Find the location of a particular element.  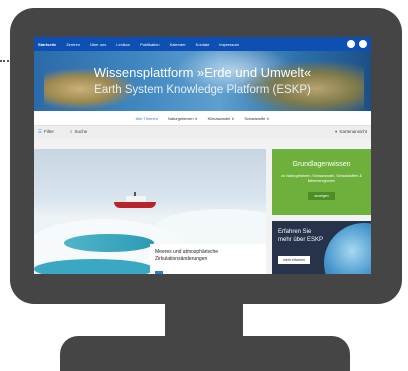

nav-item-kalender: Kalender is located at coordinates (178, 44).